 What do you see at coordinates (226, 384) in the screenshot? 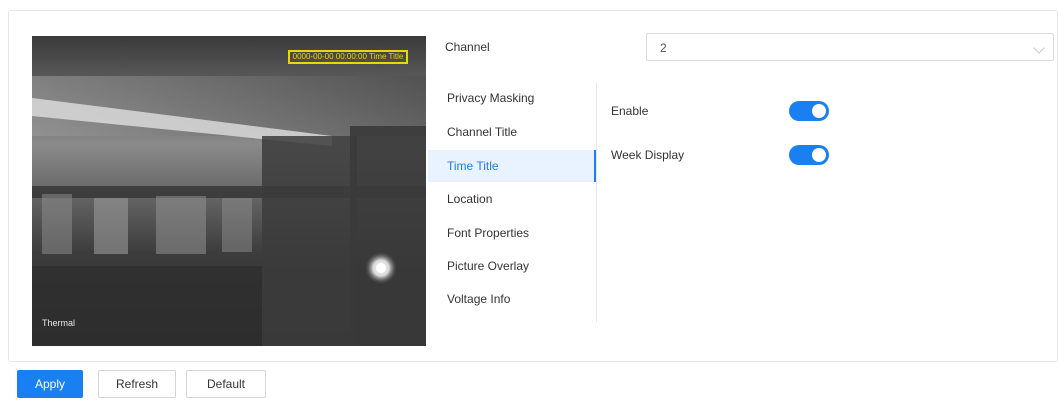
I see `default-button: Default` at bounding box center [226, 384].